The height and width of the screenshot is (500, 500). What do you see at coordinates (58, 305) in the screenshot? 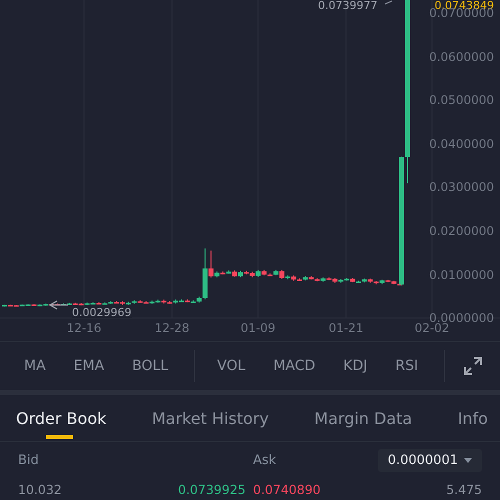
I see `arrow-icon` at bounding box center [58, 305].